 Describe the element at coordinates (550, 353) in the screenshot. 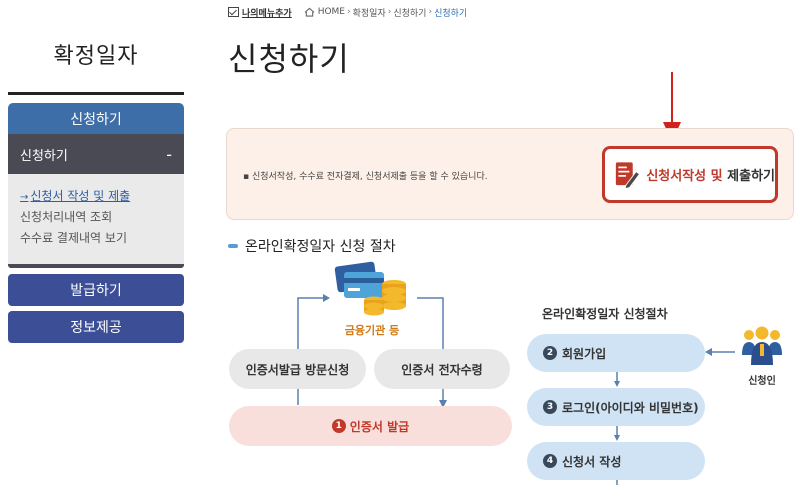

I see `step-number-badge: 2` at that location.